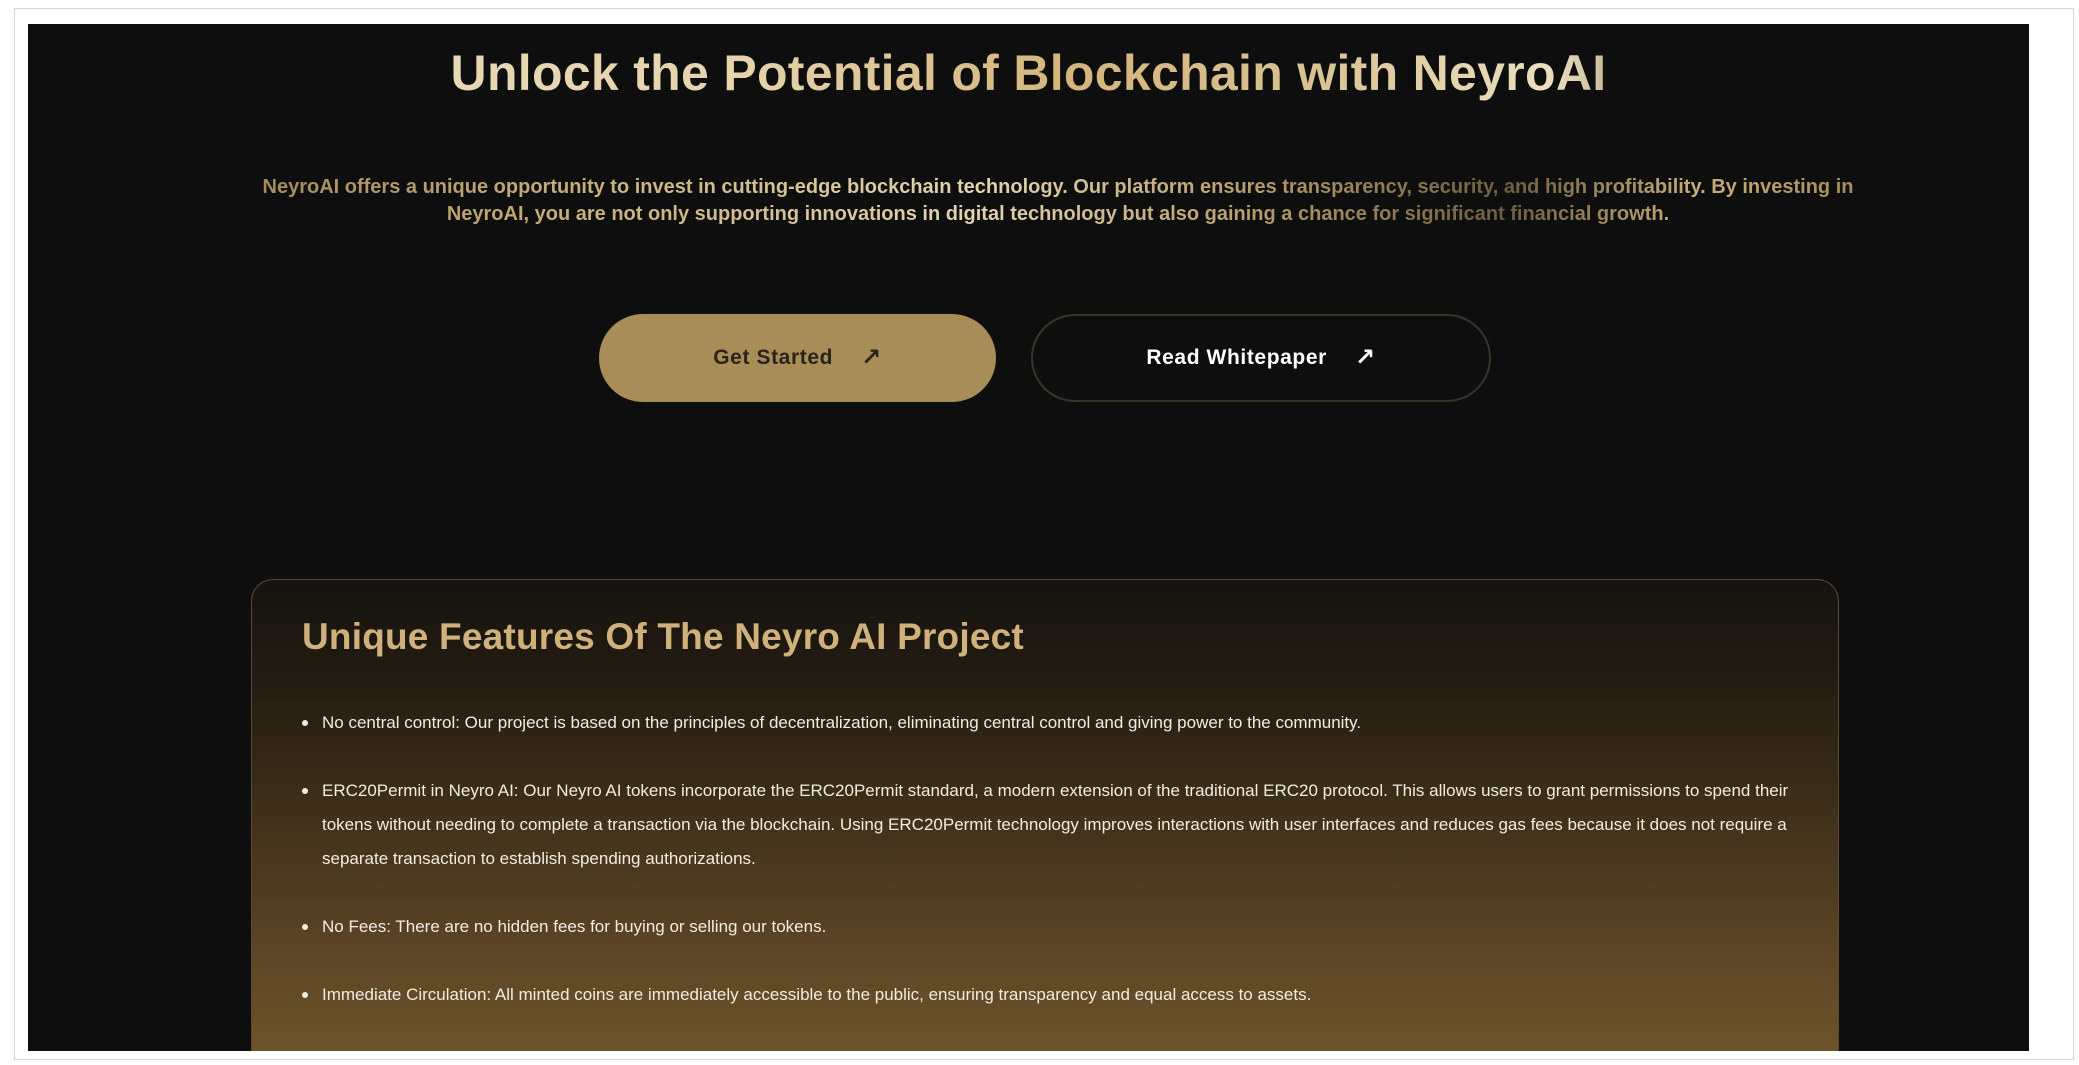 The image size is (2079, 1065). I want to click on read-whitepaper-button: Read Whitepaper ↗, so click(1261, 358).